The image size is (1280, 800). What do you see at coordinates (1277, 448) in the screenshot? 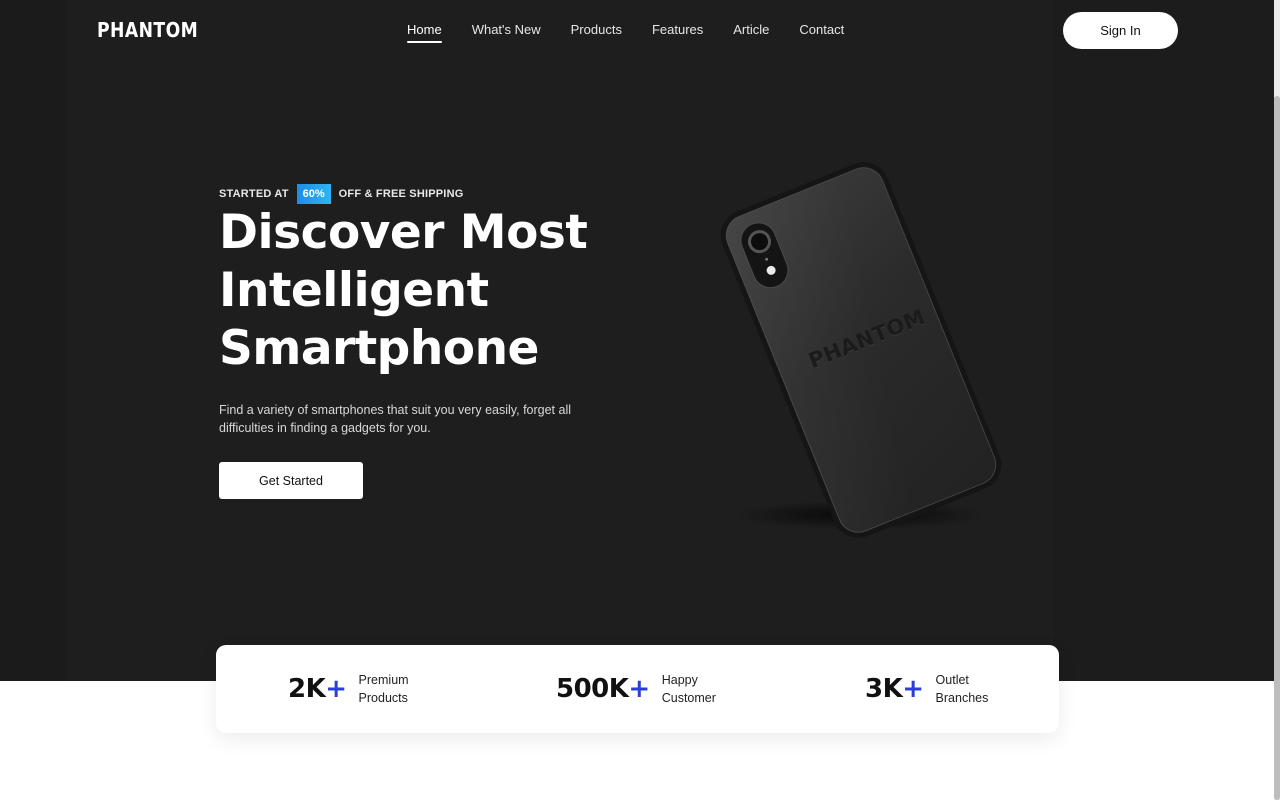
I see `scrollbar-thumb` at bounding box center [1277, 448].